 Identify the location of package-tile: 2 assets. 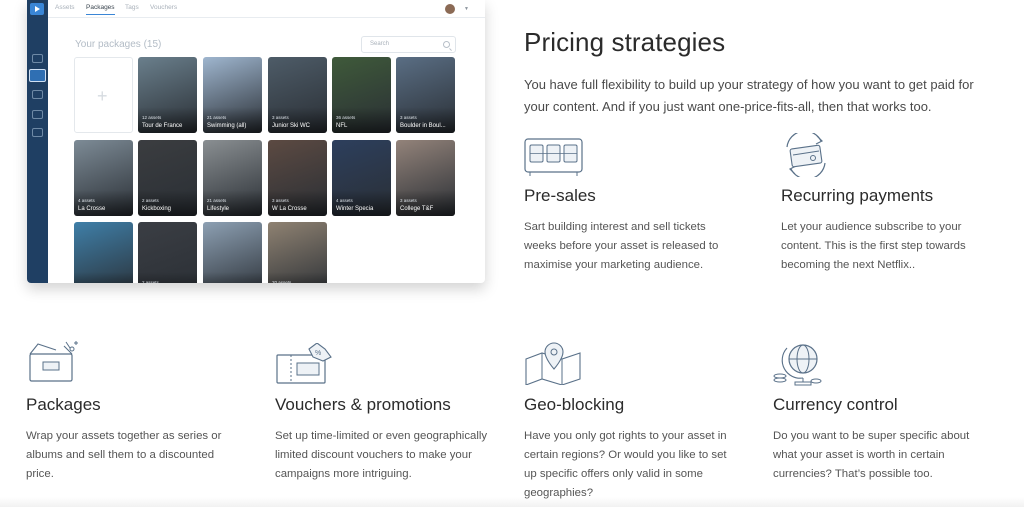
(167, 252).